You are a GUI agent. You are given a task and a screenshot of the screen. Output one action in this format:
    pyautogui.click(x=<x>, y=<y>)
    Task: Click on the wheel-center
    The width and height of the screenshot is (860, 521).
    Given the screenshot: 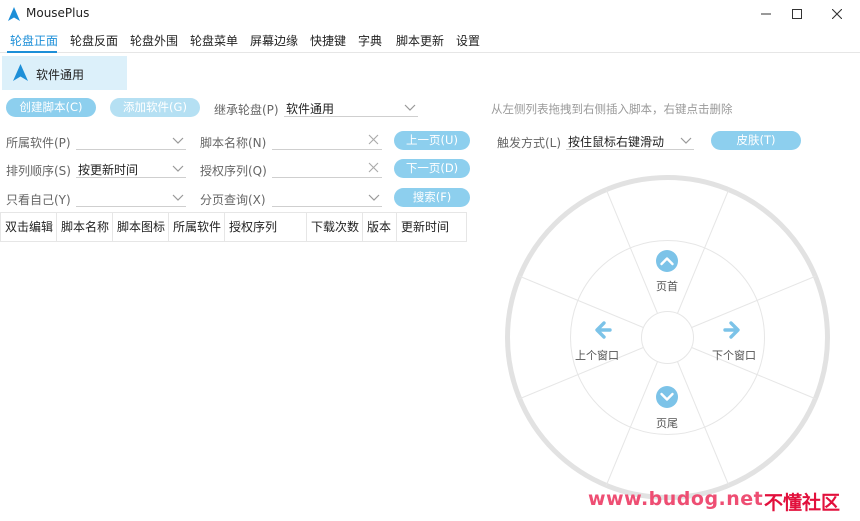 What is the action you would take?
    pyautogui.click(x=667, y=337)
    